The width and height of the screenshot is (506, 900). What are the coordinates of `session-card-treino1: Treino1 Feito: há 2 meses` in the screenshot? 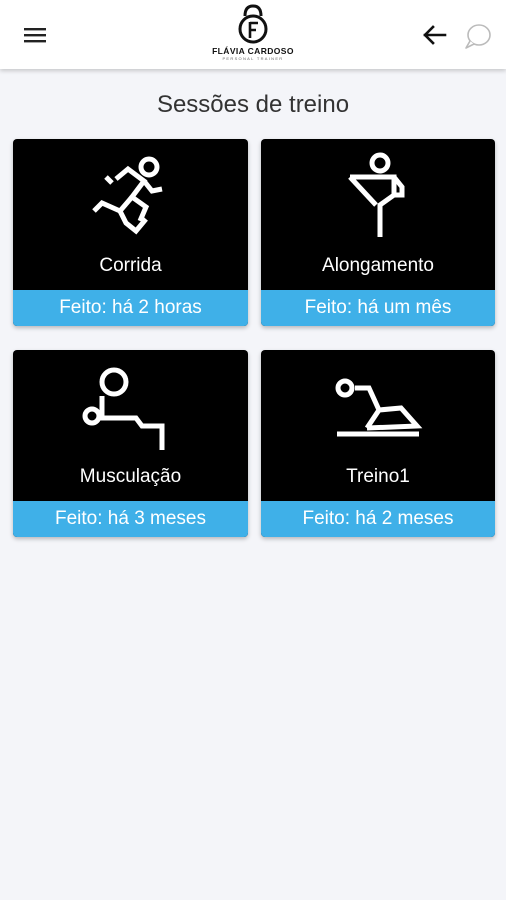 It's located at (378, 443).